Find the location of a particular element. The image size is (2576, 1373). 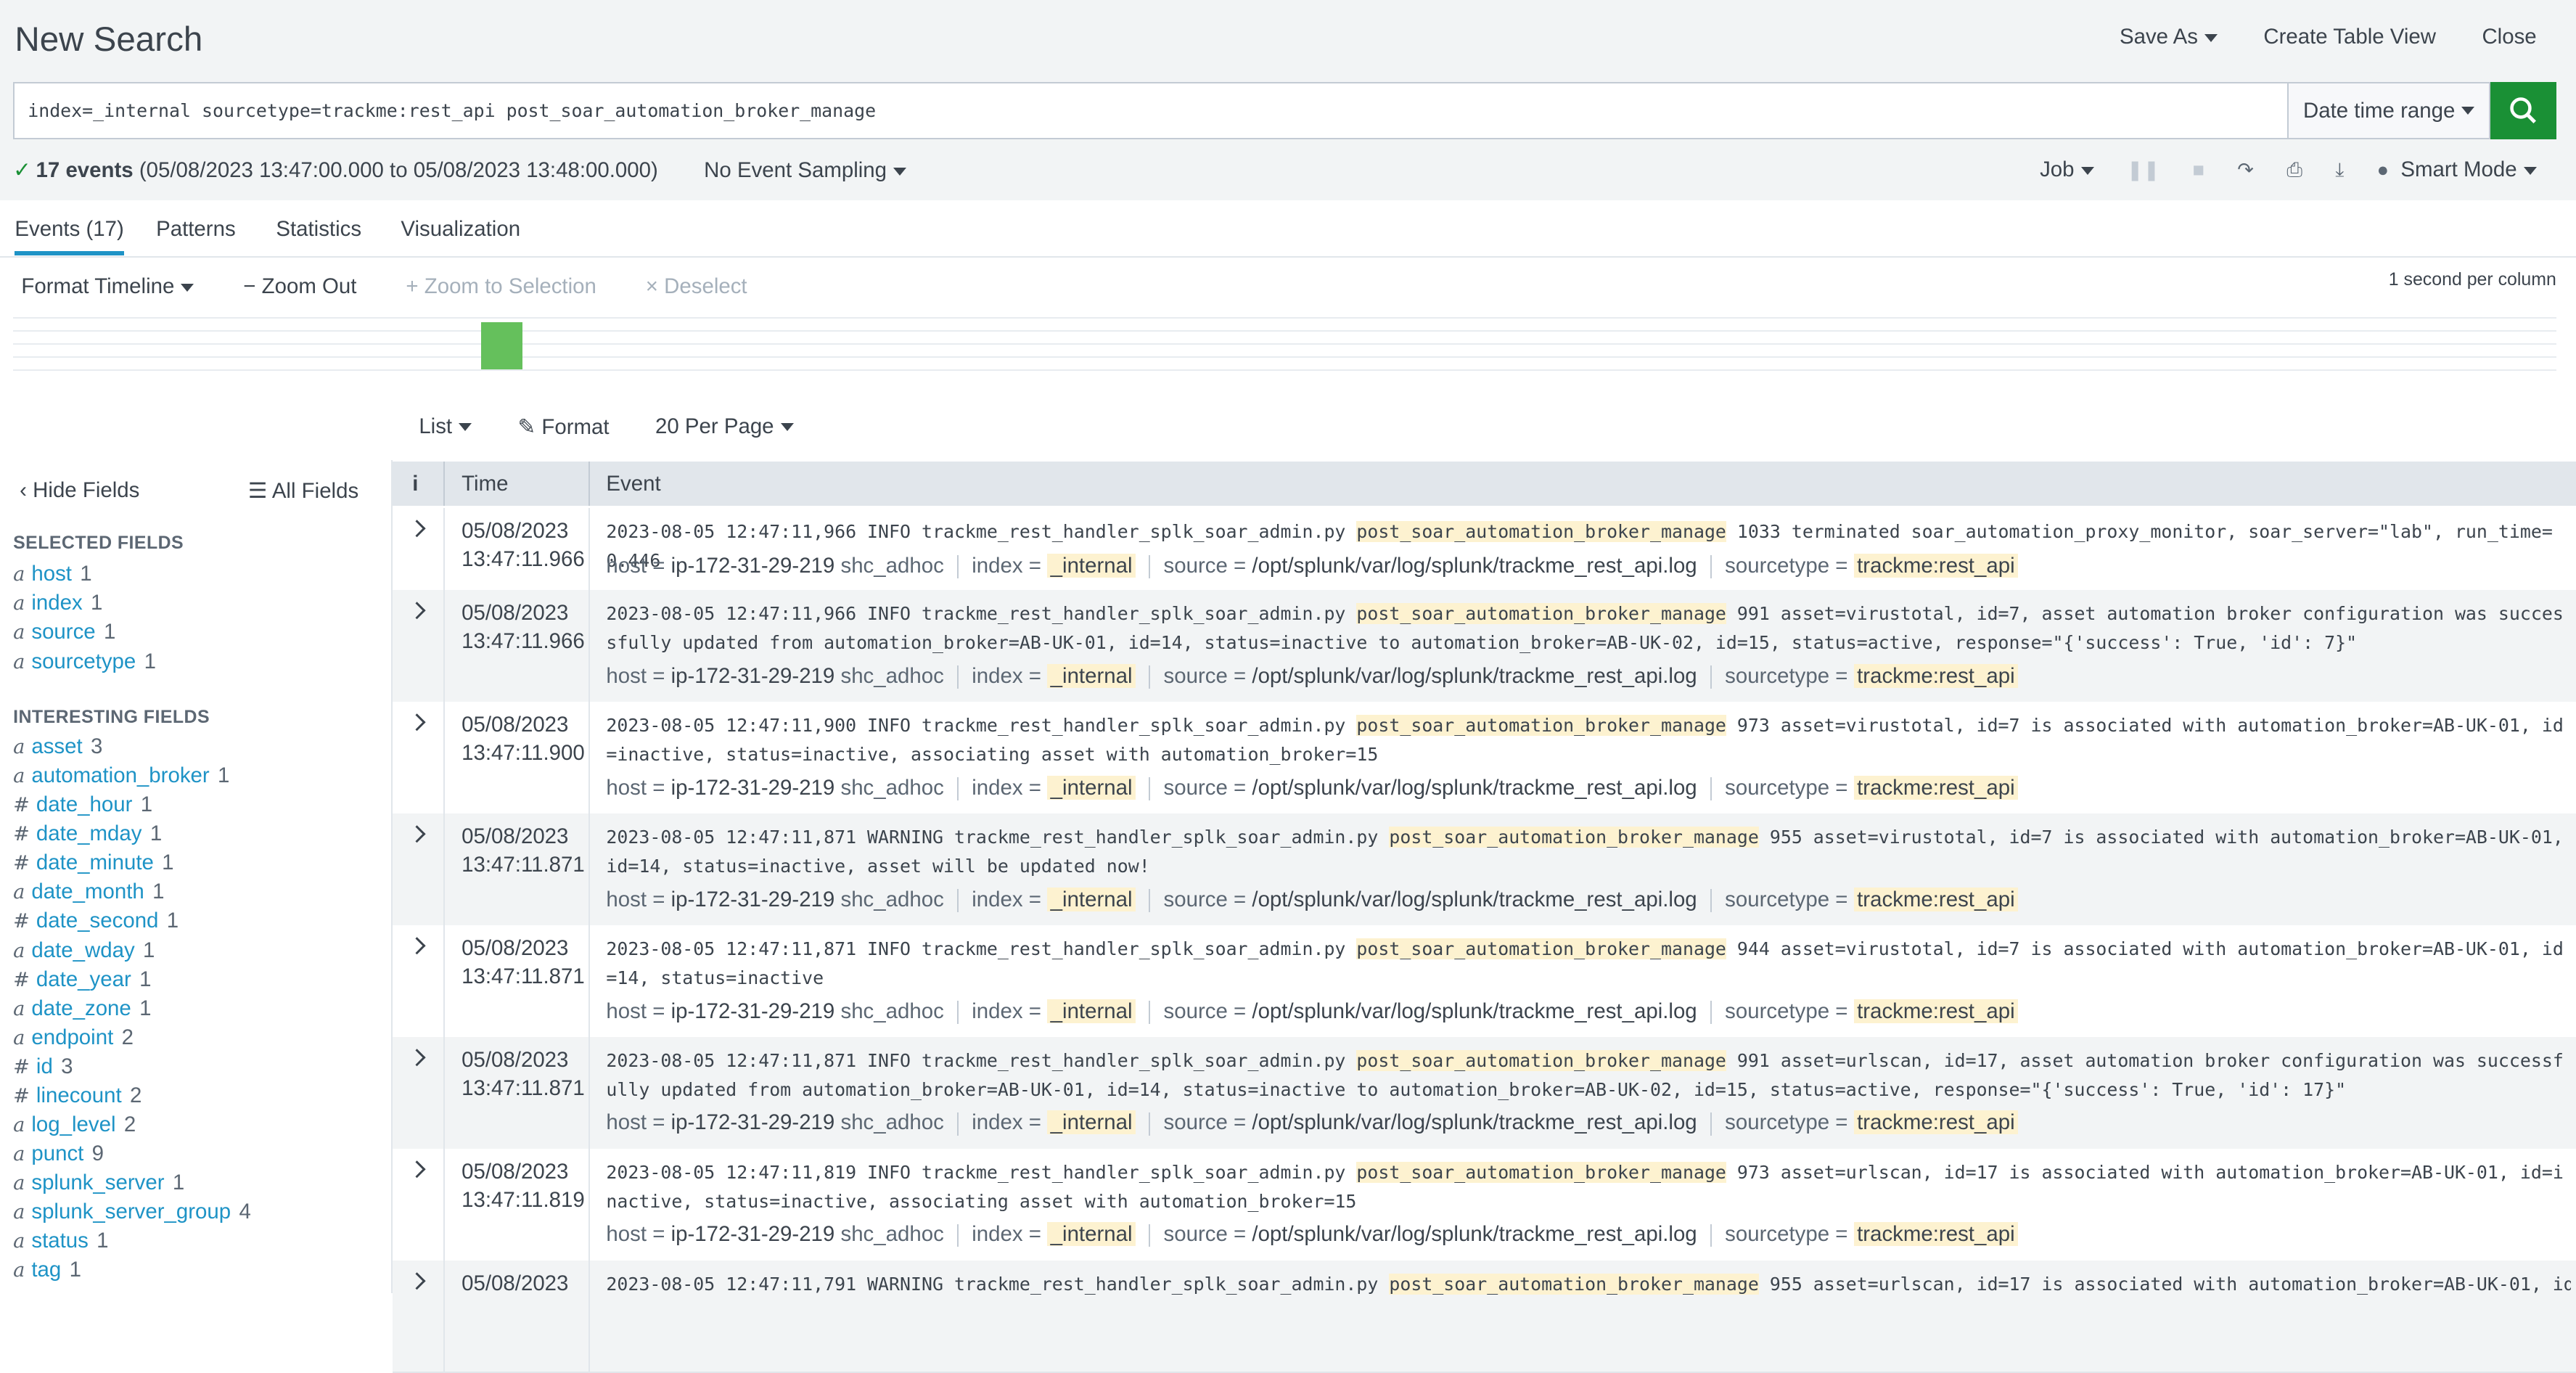

zoom-out-button: − Zoom Out is located at coordinates (299, 286).